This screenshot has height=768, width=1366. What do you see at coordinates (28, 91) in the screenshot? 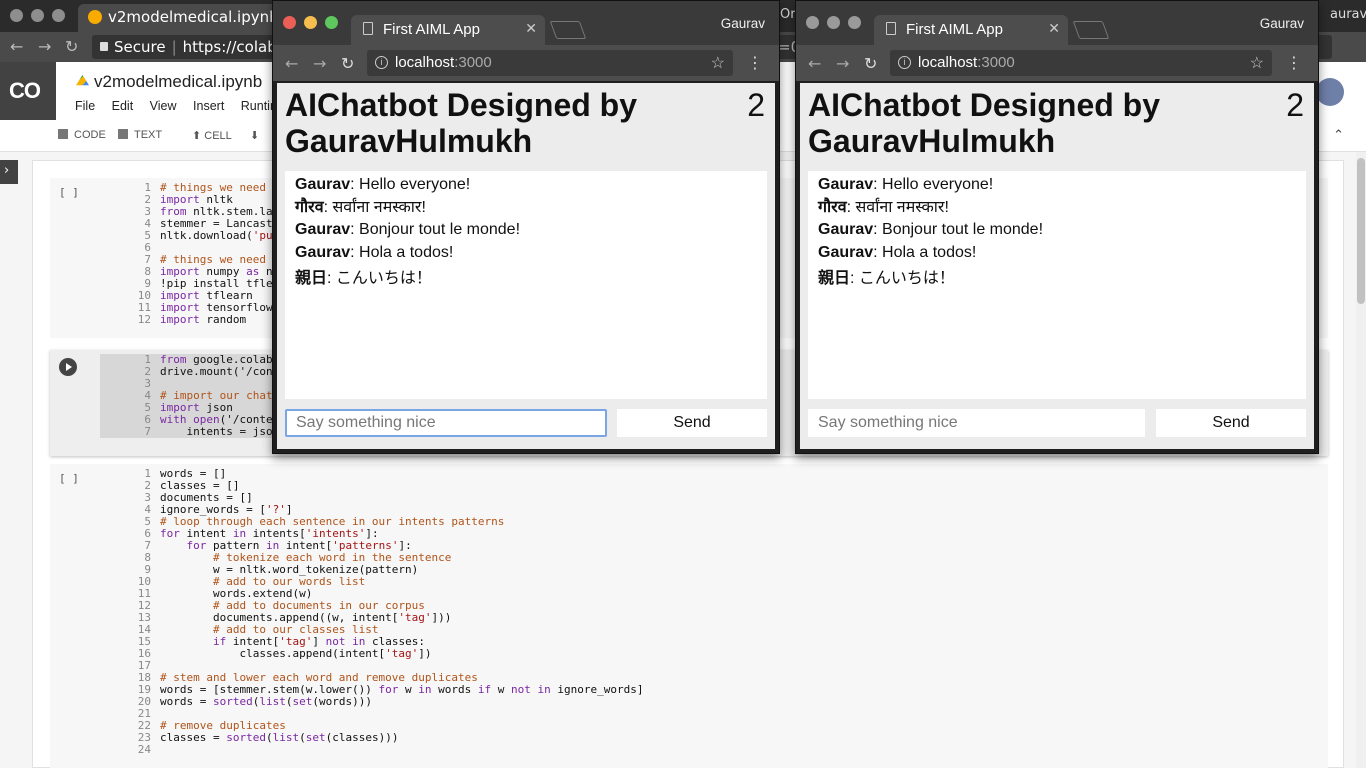
I see `colab-logo: CO` at bounding box center [28, 91].